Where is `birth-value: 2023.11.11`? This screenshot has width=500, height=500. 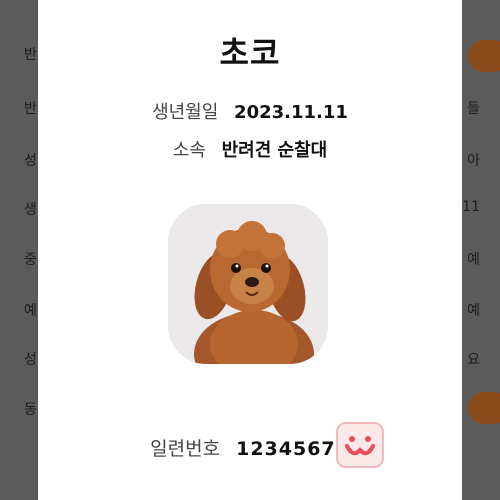 birth-value: 2023.11.11 is located at coordinates (291, 112).